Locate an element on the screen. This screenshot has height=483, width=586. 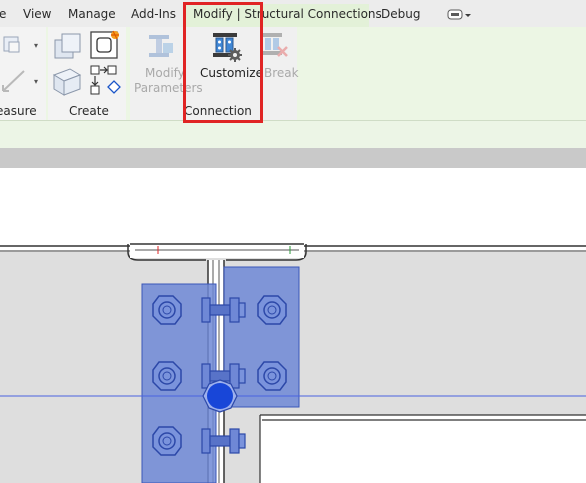
modify-parameters-button: Modify Parameters is located at coordinates (168, 63).